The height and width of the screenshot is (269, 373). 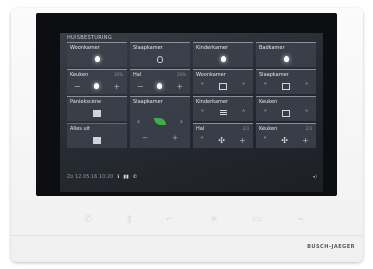 What do you see at coordinates (301, 219) in the screenshot?
I see `mic-icon: ⌁` at bounding box center [301, 219].